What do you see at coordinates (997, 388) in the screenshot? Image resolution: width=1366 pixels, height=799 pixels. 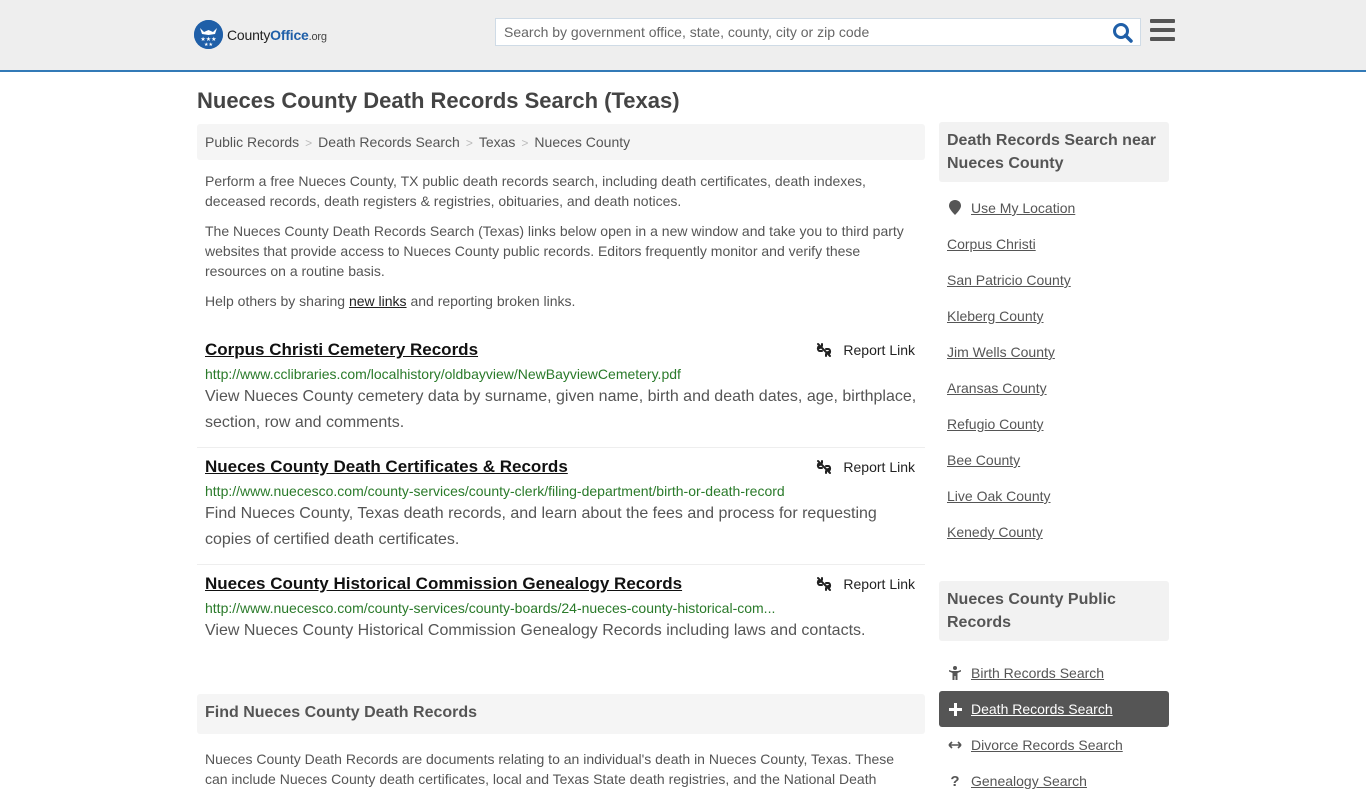 I see `nearby-link-aransas-county: Aransas County` at bounding box center [997, 388].